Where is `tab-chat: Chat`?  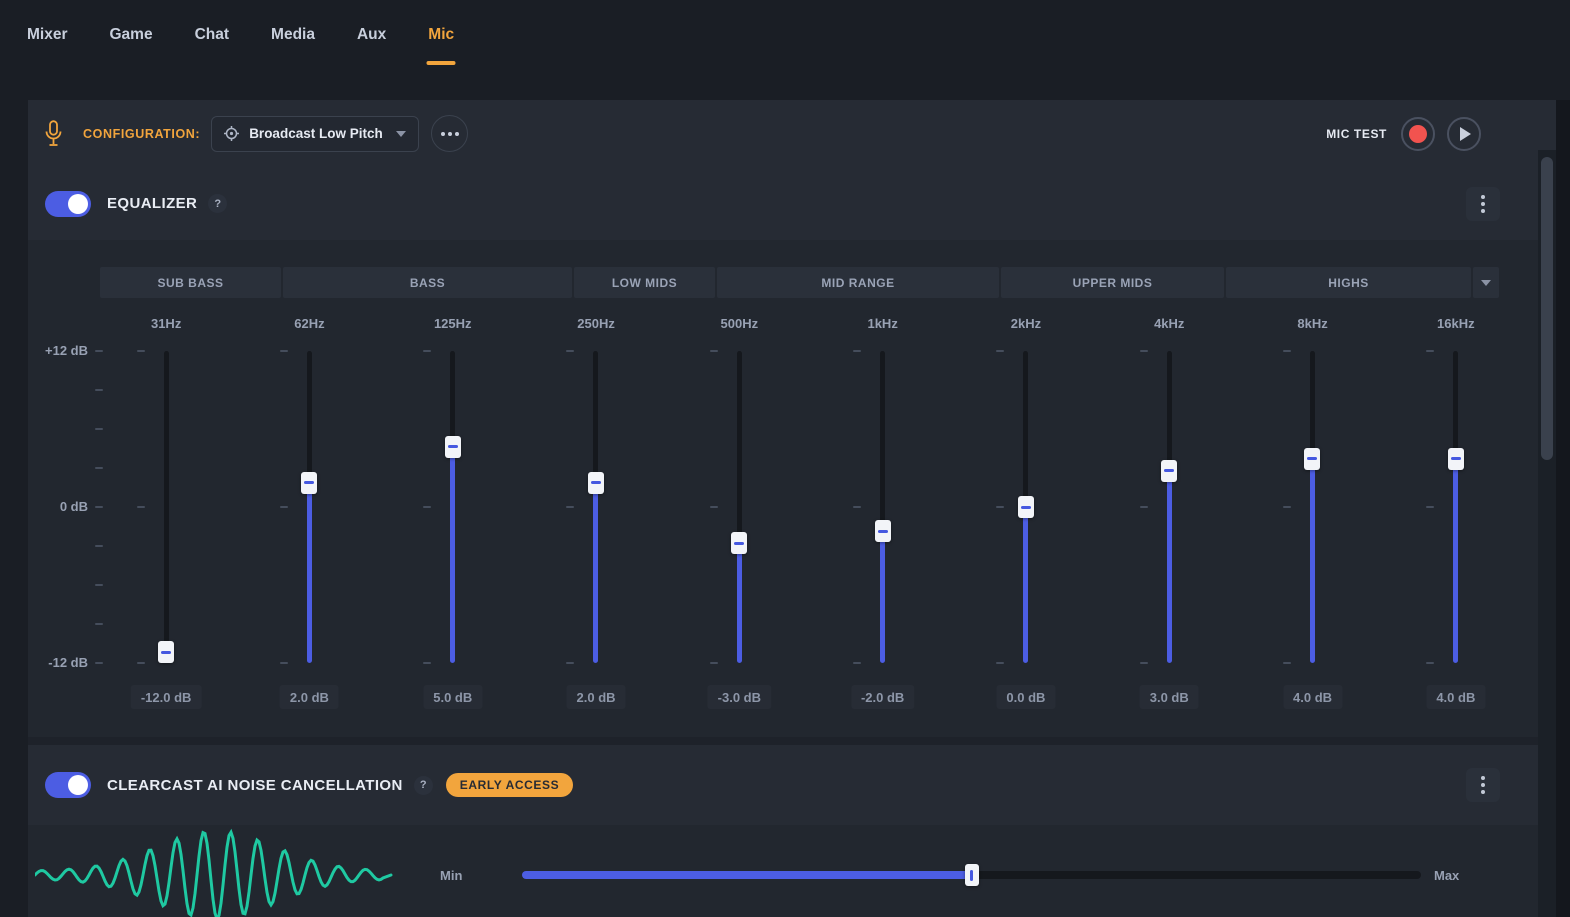 tab-chat: Chat is located at coordinates (212, 35).